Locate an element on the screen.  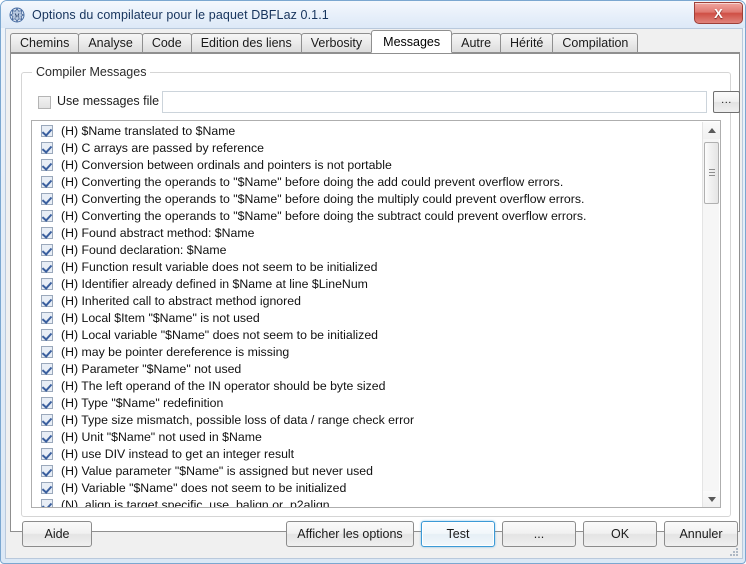
message-item-label: (H) Unit "$Name" not used in $Name is located at coordinates (161, 436).